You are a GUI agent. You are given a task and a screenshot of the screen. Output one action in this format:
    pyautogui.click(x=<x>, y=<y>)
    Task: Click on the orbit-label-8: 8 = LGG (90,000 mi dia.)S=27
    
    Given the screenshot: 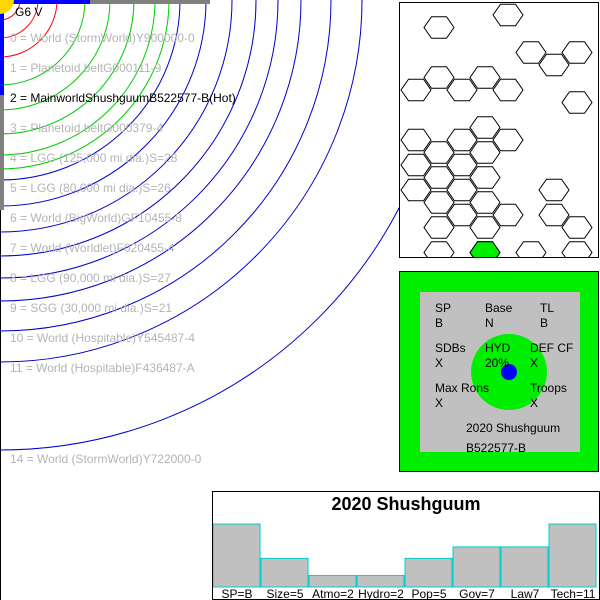 What is the action you would take?
    pyautogui.click(x=90, y=278)
    